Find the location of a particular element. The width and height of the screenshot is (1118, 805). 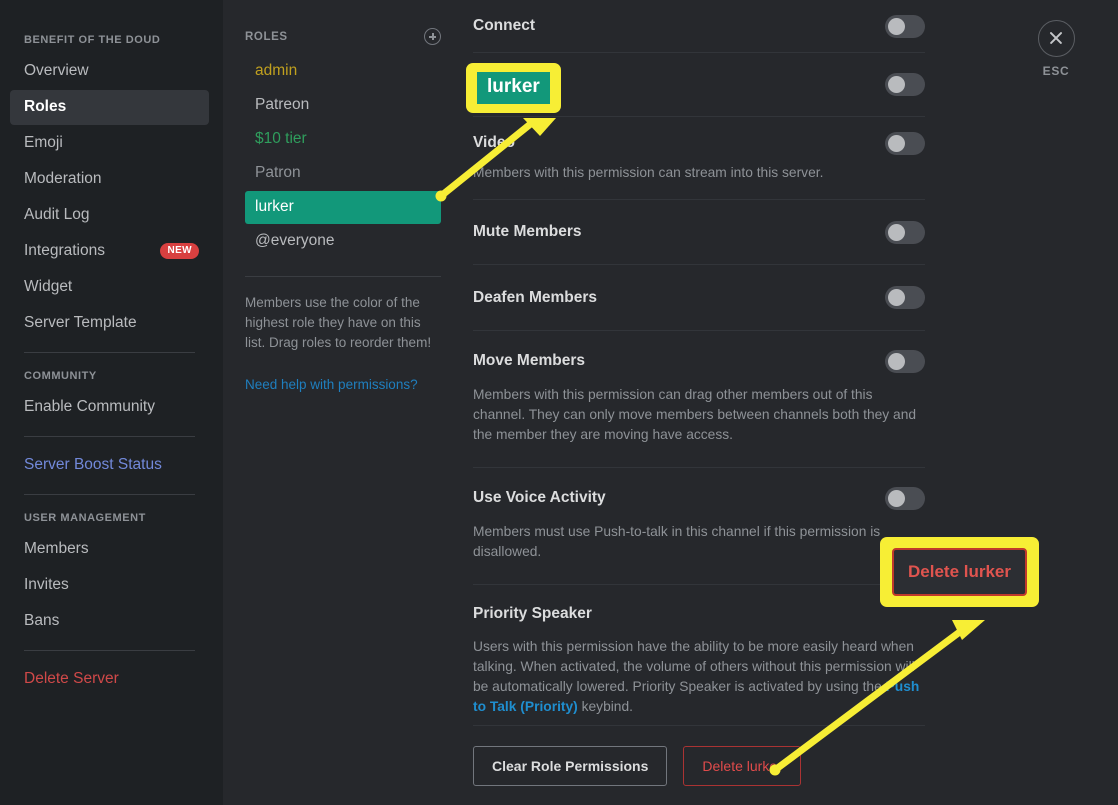

sidebar-item-overview: Overview is located at coordinates (109, 71).